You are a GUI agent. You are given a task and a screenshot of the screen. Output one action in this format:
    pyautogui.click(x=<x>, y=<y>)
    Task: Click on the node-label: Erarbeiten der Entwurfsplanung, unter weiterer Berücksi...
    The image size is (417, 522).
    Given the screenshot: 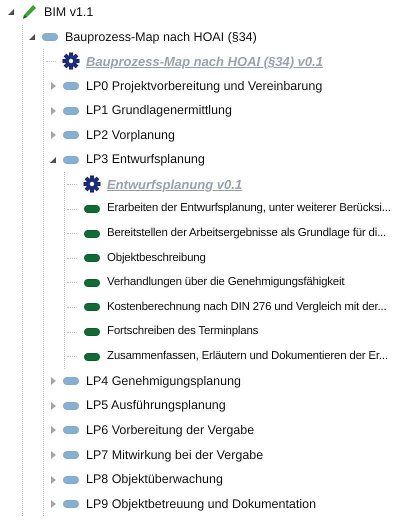 What is the action you would take?
    pyautogui.click(x=249, y=209)
    